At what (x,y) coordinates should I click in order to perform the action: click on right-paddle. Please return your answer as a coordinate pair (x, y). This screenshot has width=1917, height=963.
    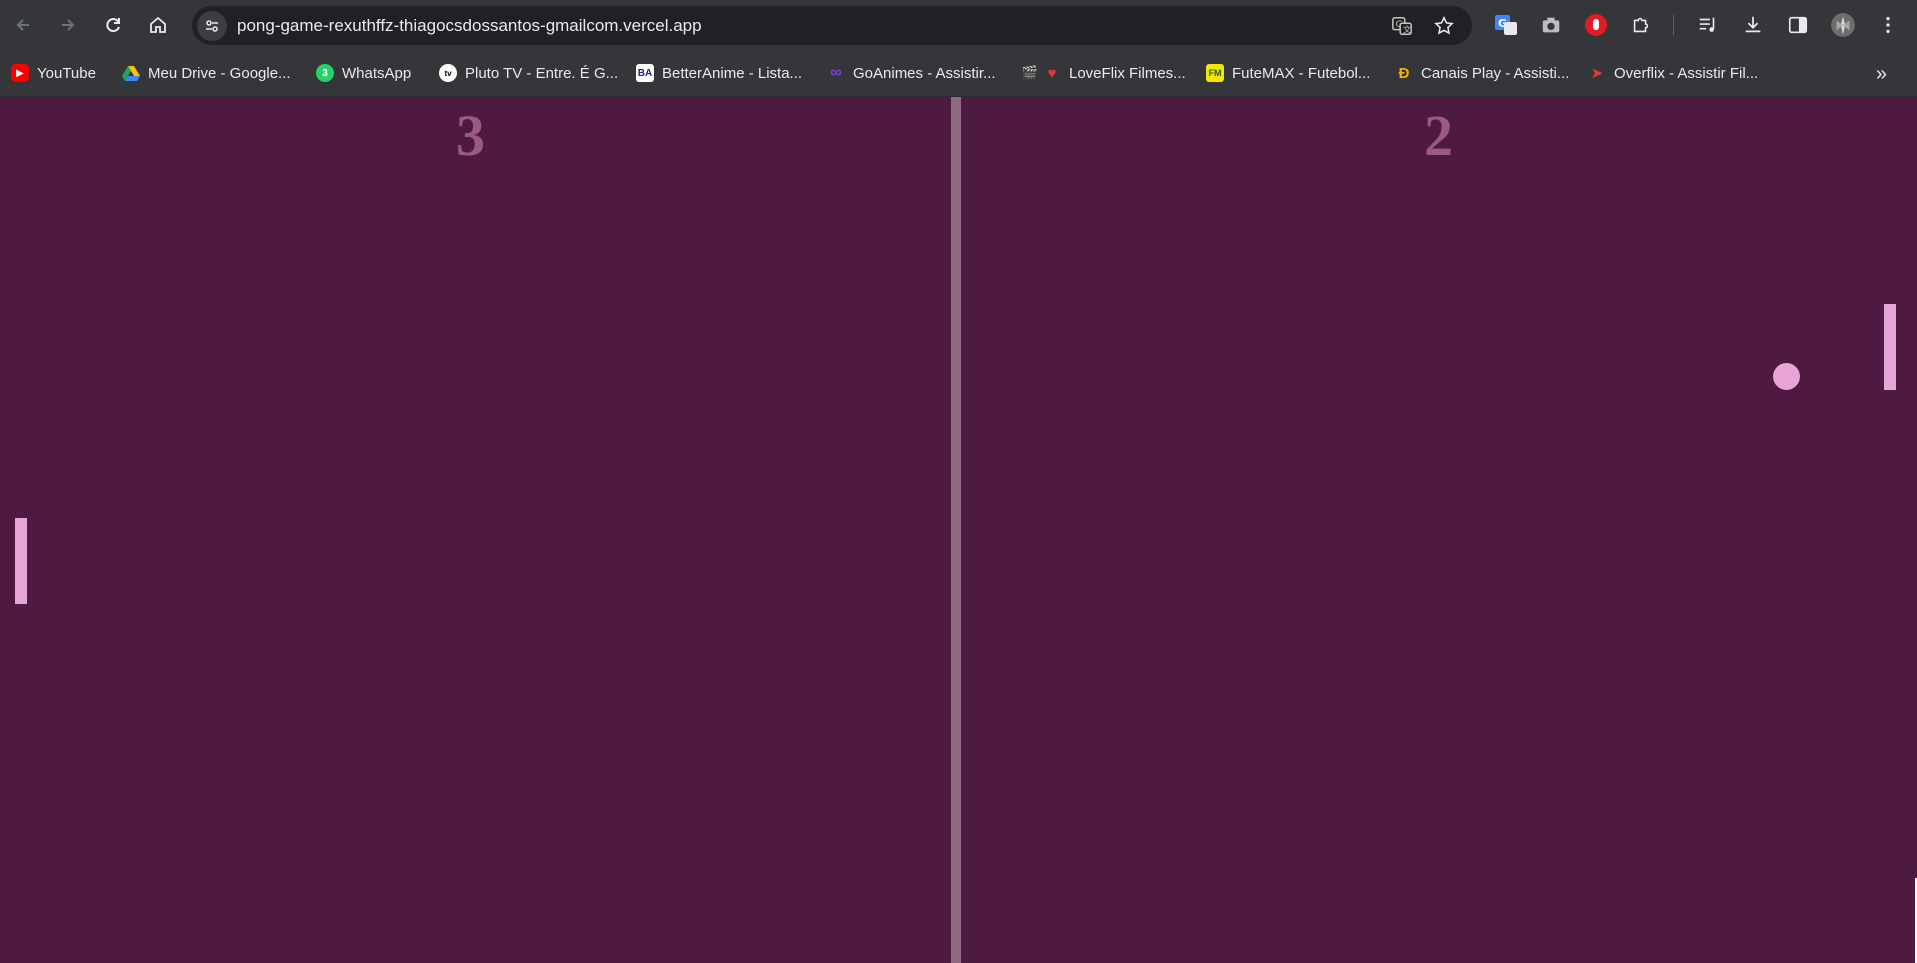
    Looking at the image, I should click on (1890, 347).